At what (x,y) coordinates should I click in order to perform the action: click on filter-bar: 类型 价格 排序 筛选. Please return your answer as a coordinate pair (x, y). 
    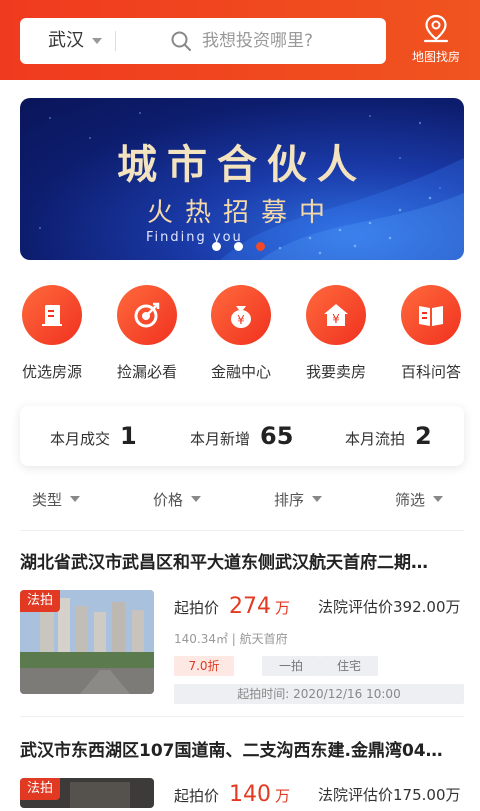
    Looking at the image, I should click on (240, 500).